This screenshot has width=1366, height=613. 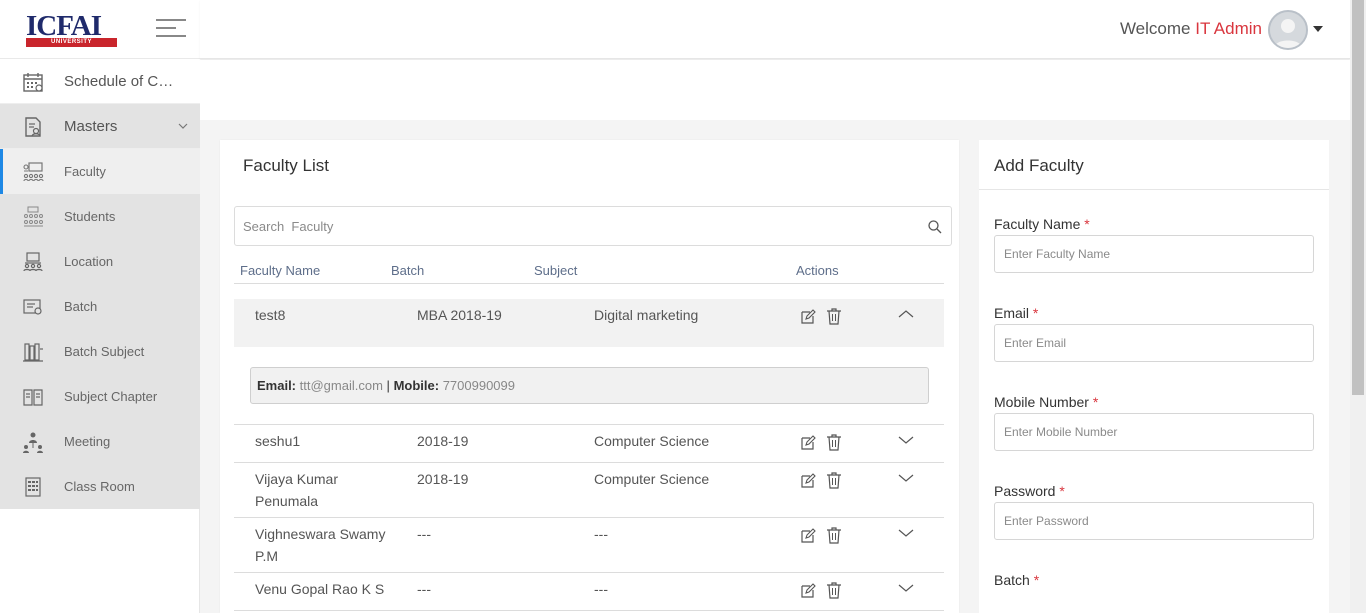 What do you see at coordinates (297, 490) in the screenshot?
I see `faculty-name: Vijaya Kumar Penumala` at bounding box center [297, 490].